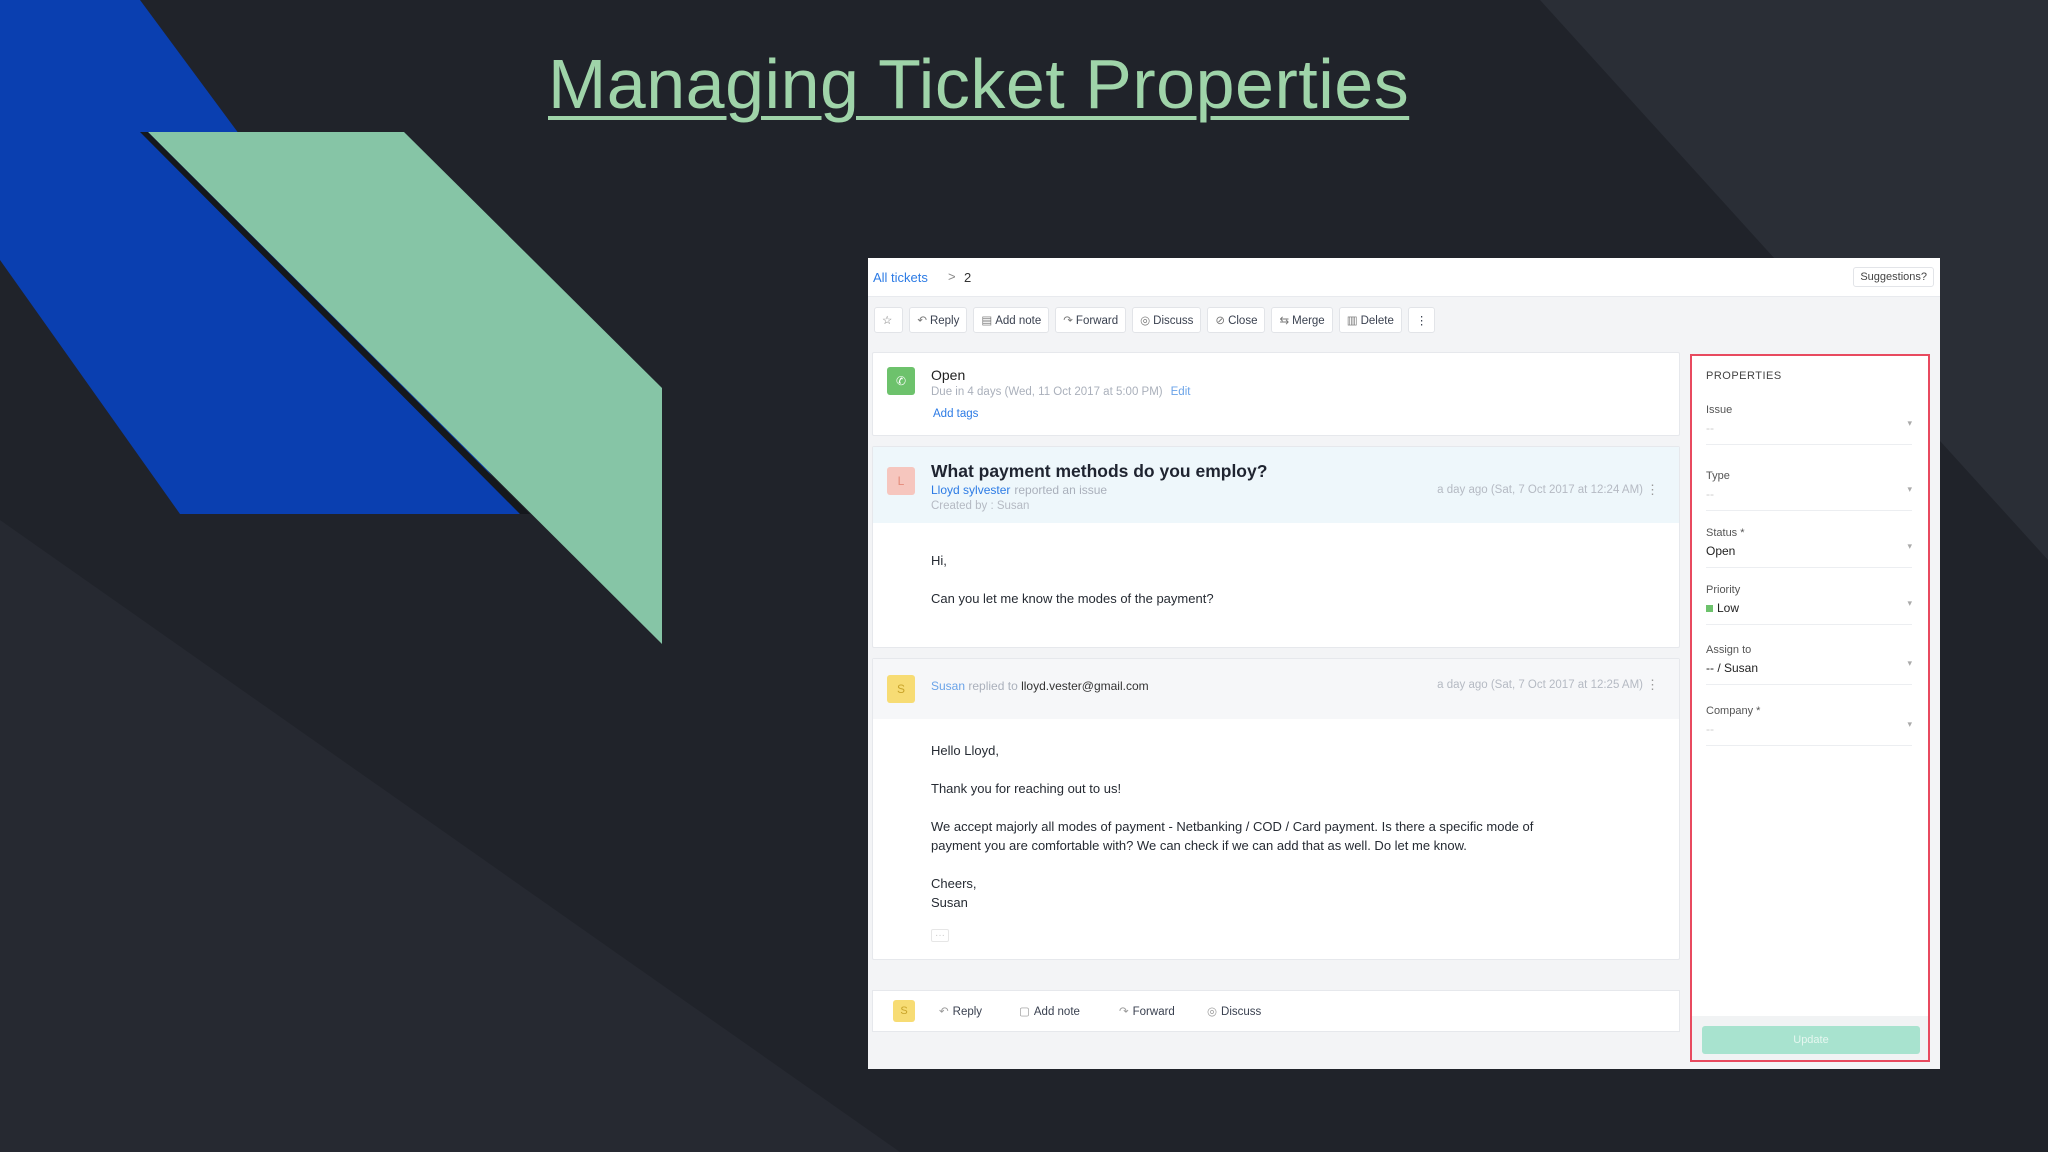  I want to click on show-quoted-button: ···, so click(940, 935).